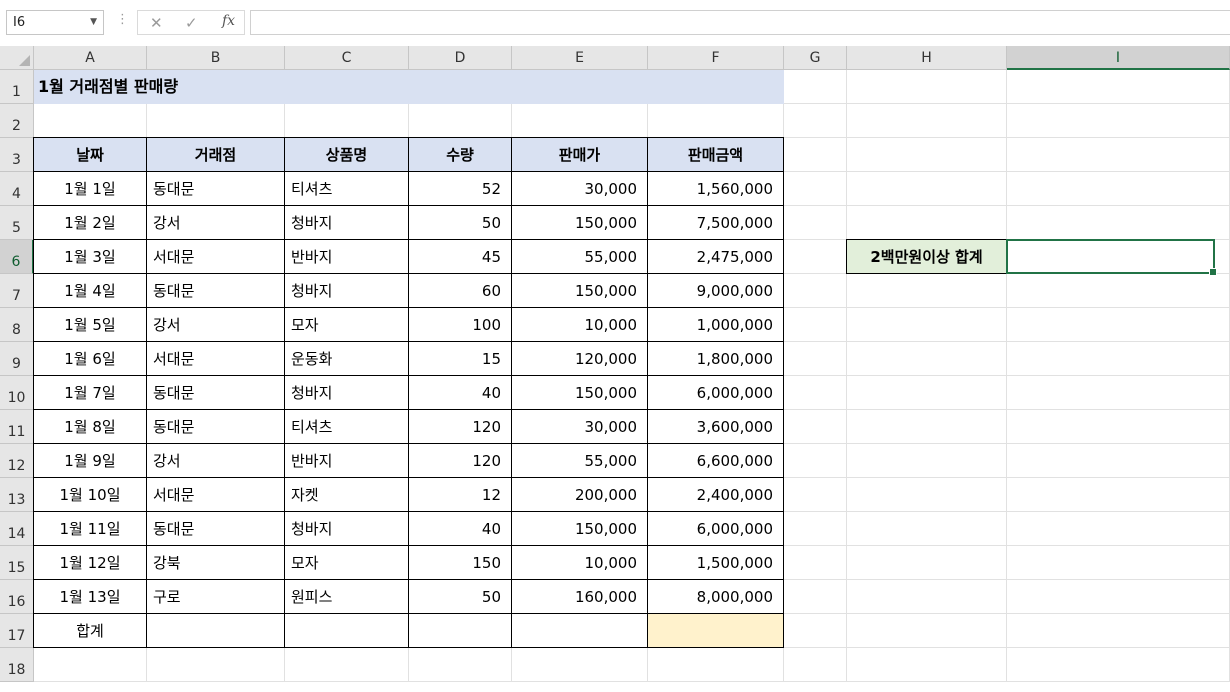  I want to click on formula-input, so click(740, 22).